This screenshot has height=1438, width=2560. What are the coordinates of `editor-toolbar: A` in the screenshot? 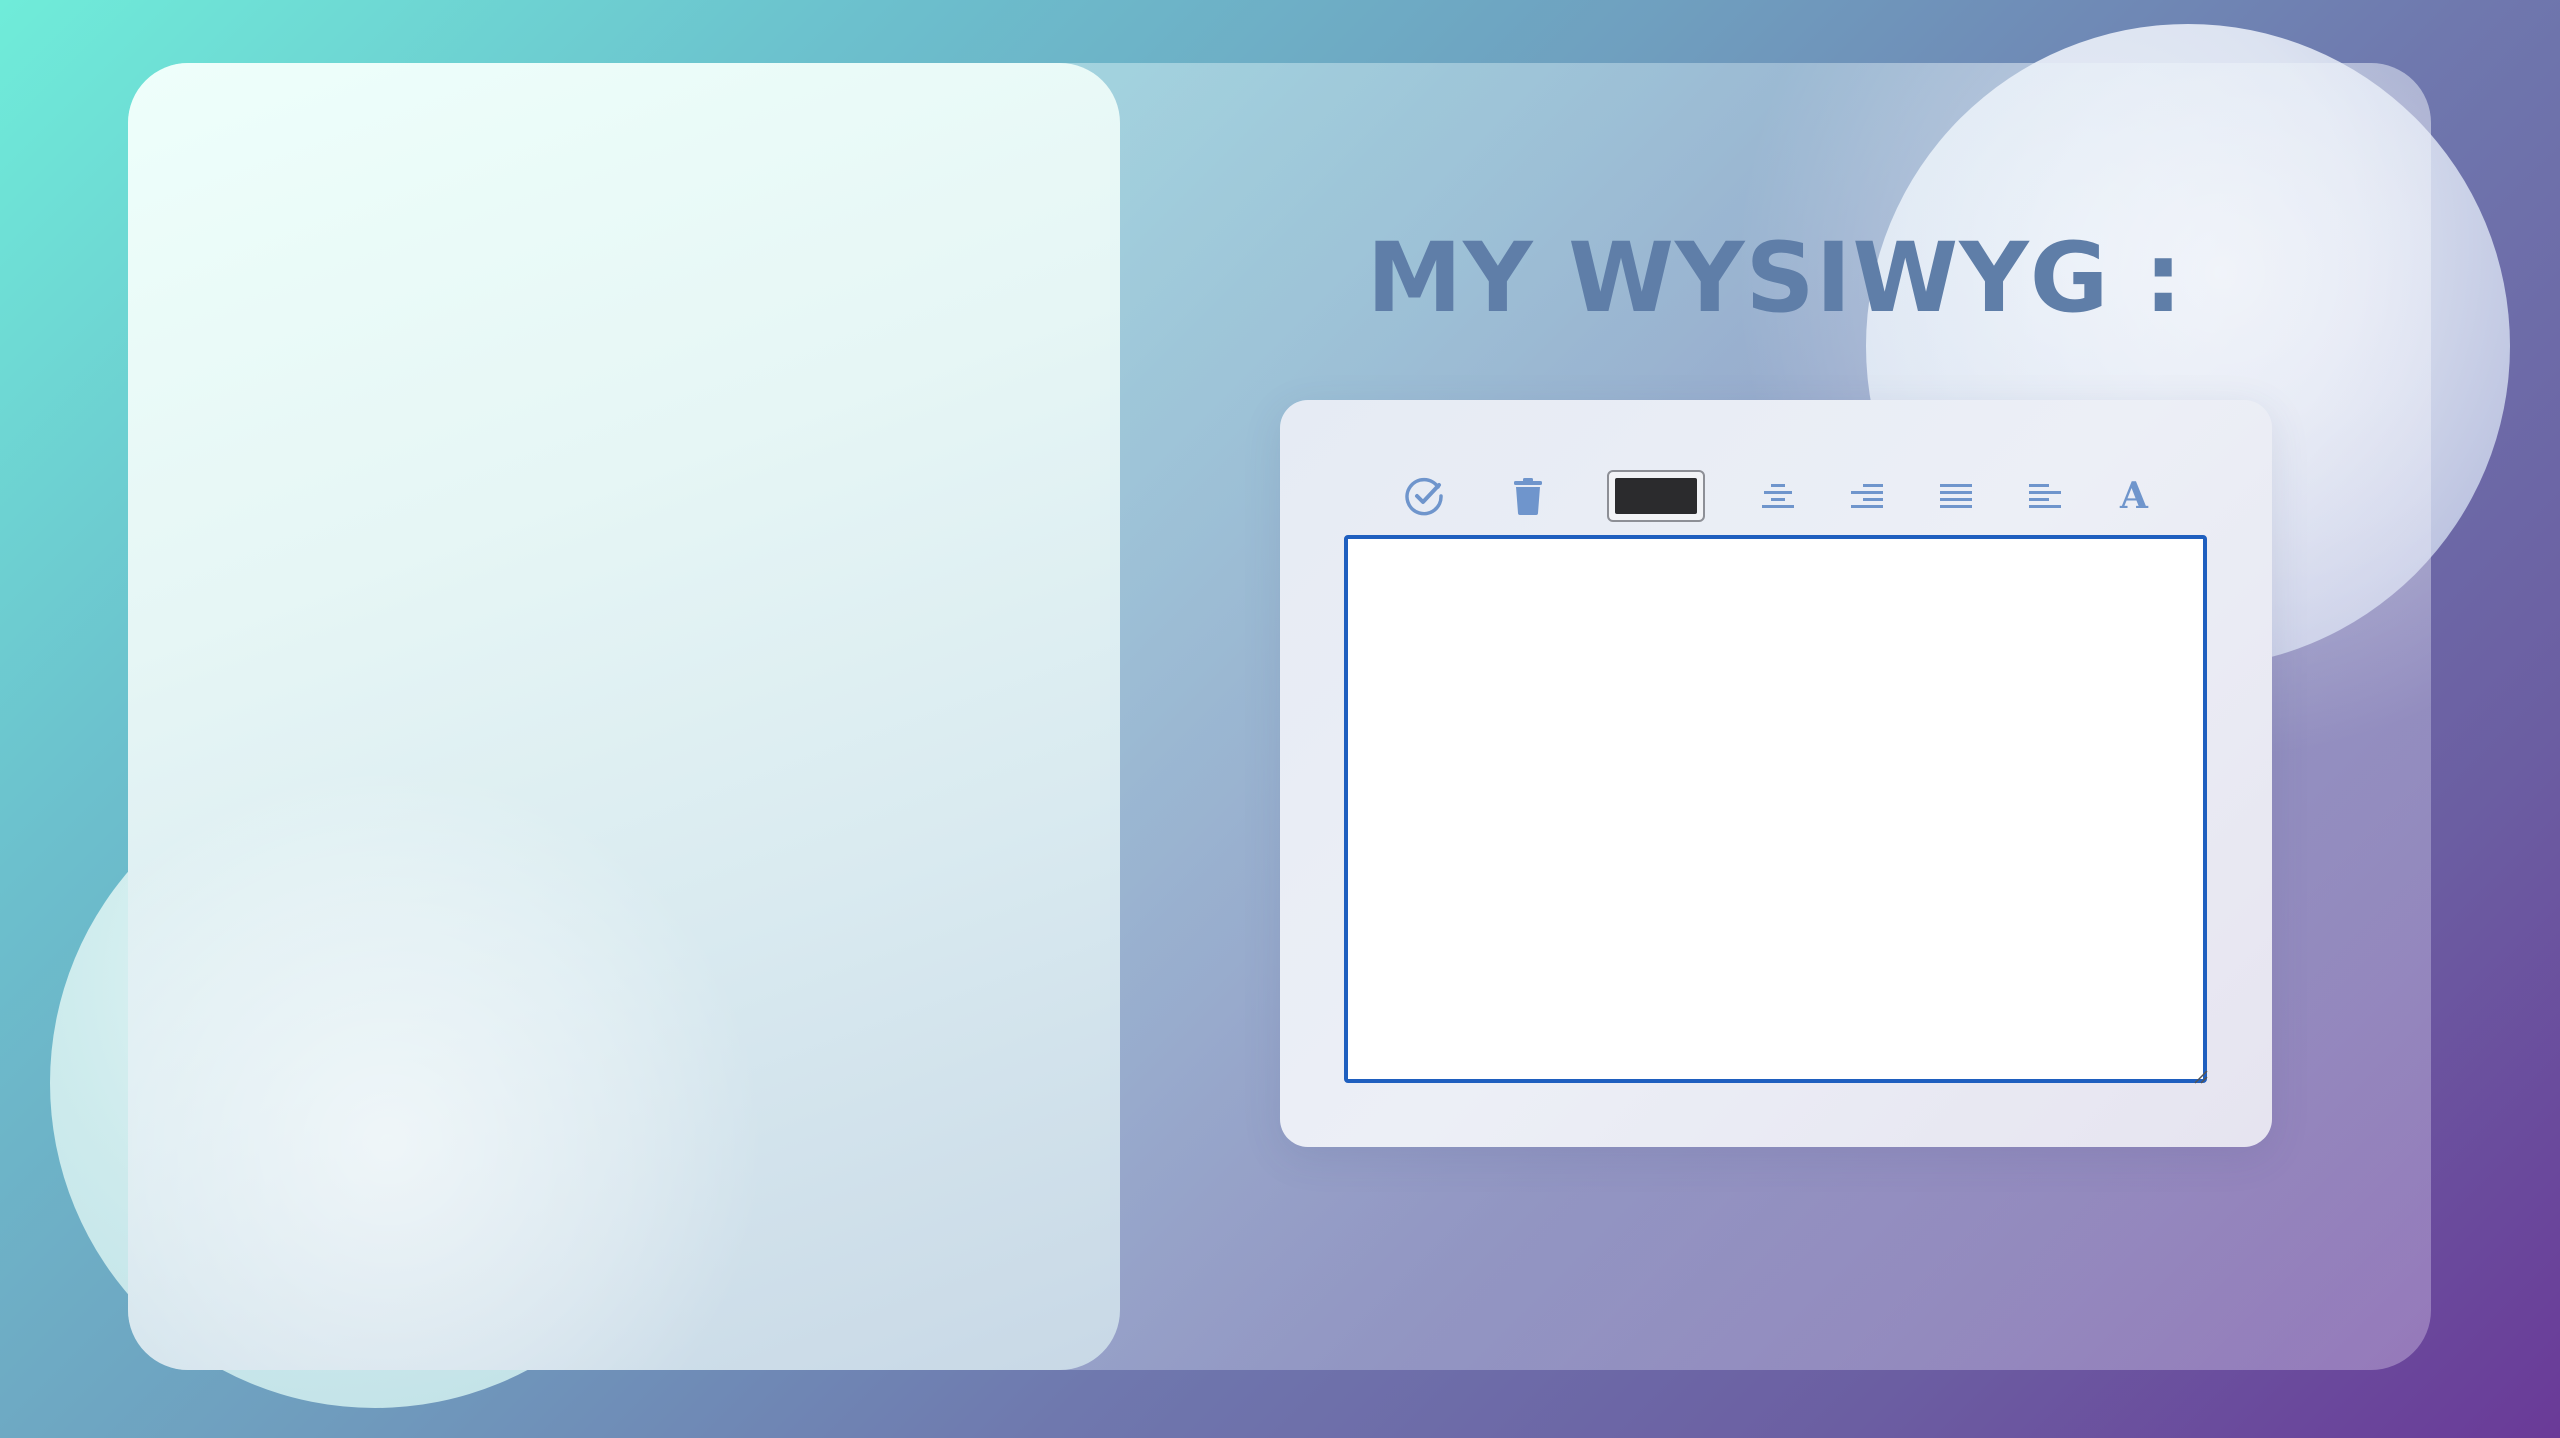 It's located at (1776, 496).